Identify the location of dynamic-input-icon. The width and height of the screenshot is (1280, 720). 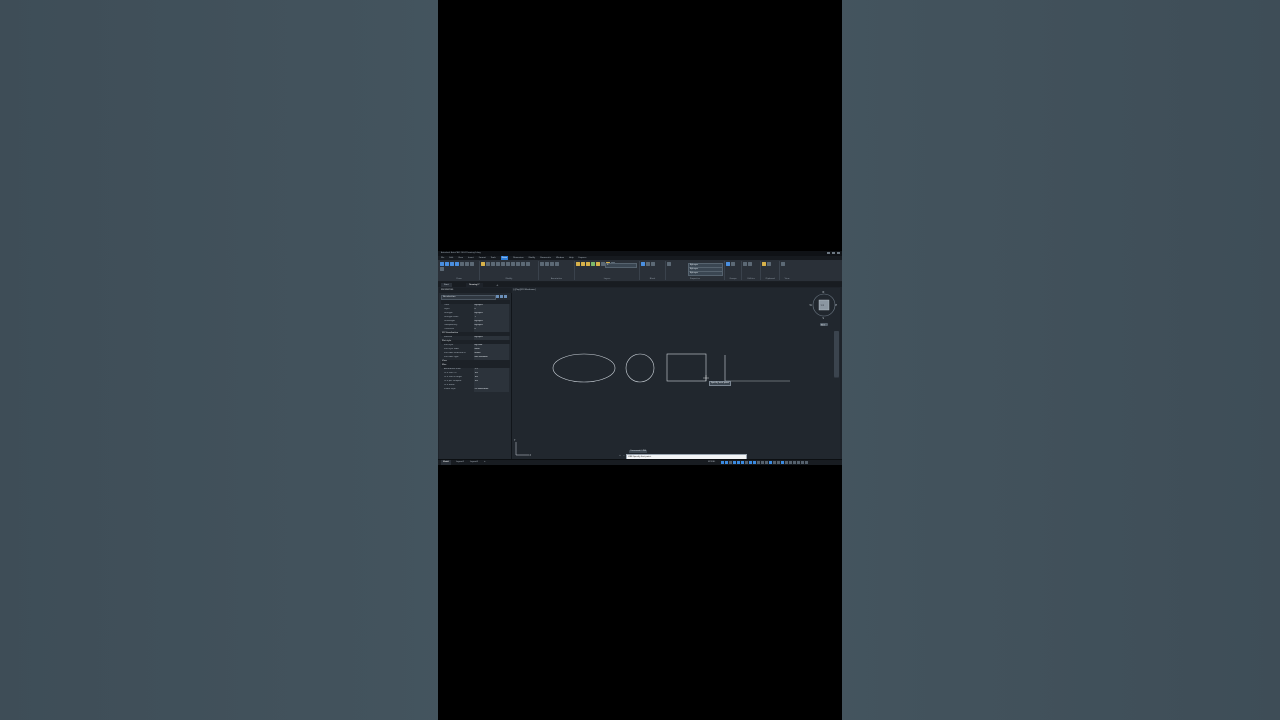
(734, 462).